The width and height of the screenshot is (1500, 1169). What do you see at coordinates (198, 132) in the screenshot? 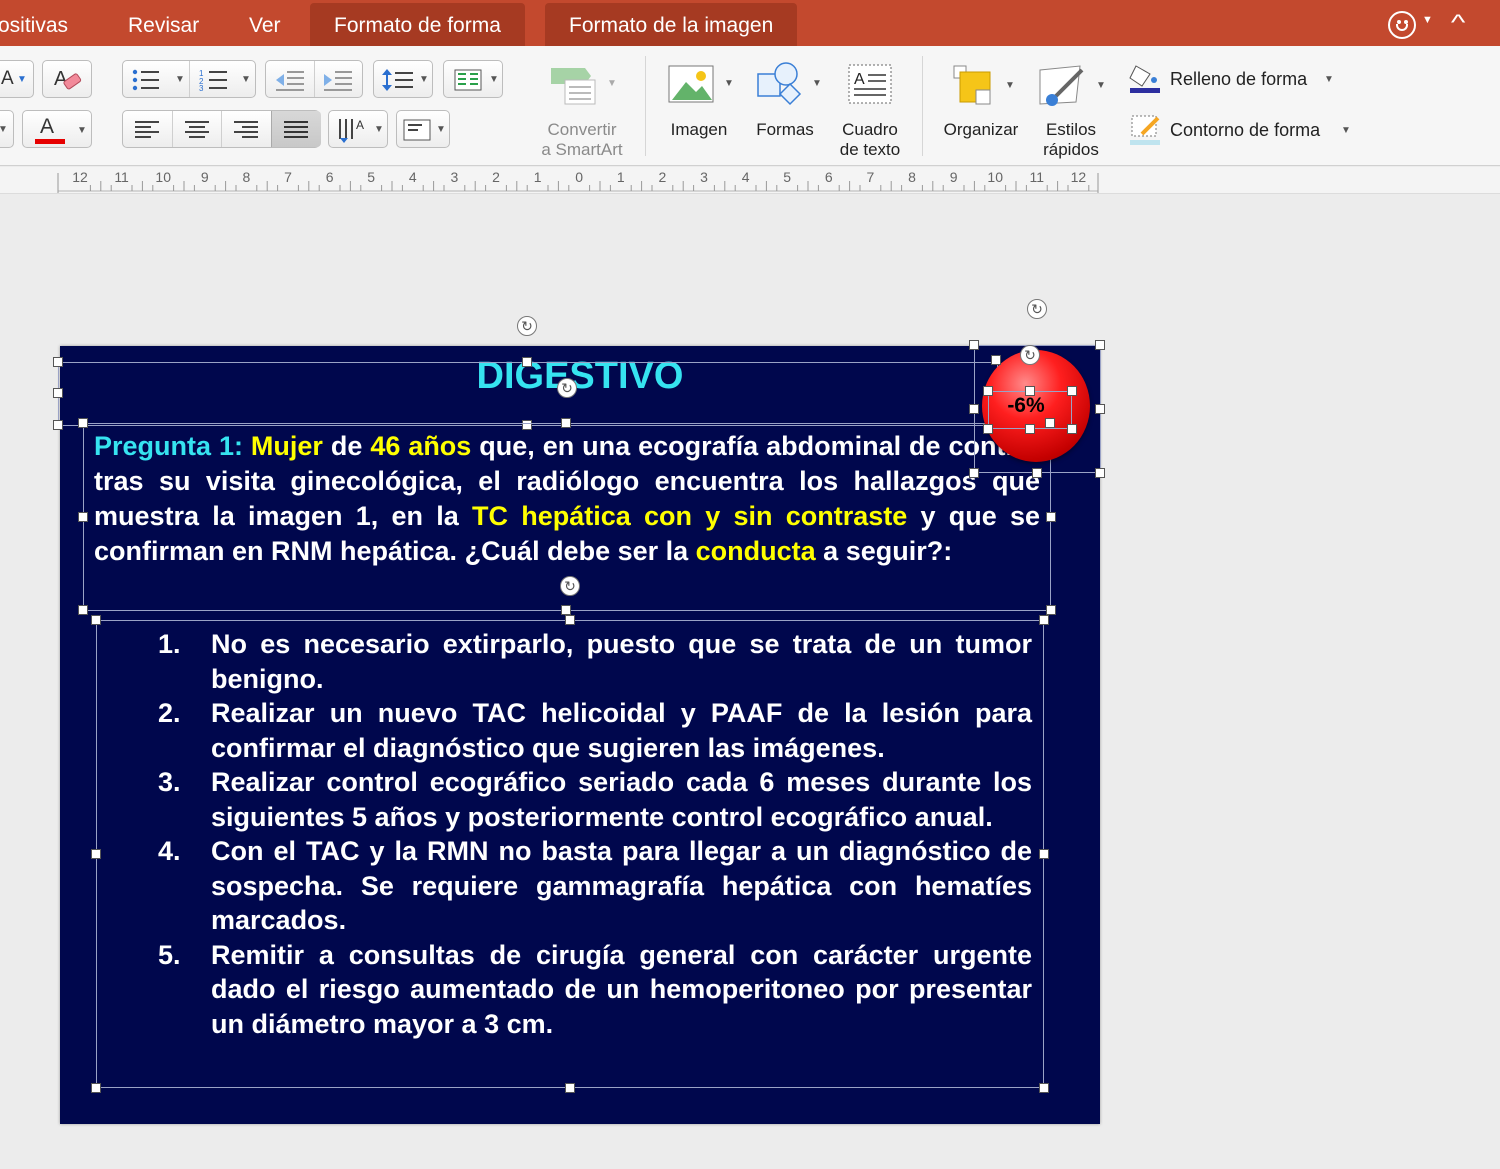
I see `align-center-button` at bounding box center [198, 132].